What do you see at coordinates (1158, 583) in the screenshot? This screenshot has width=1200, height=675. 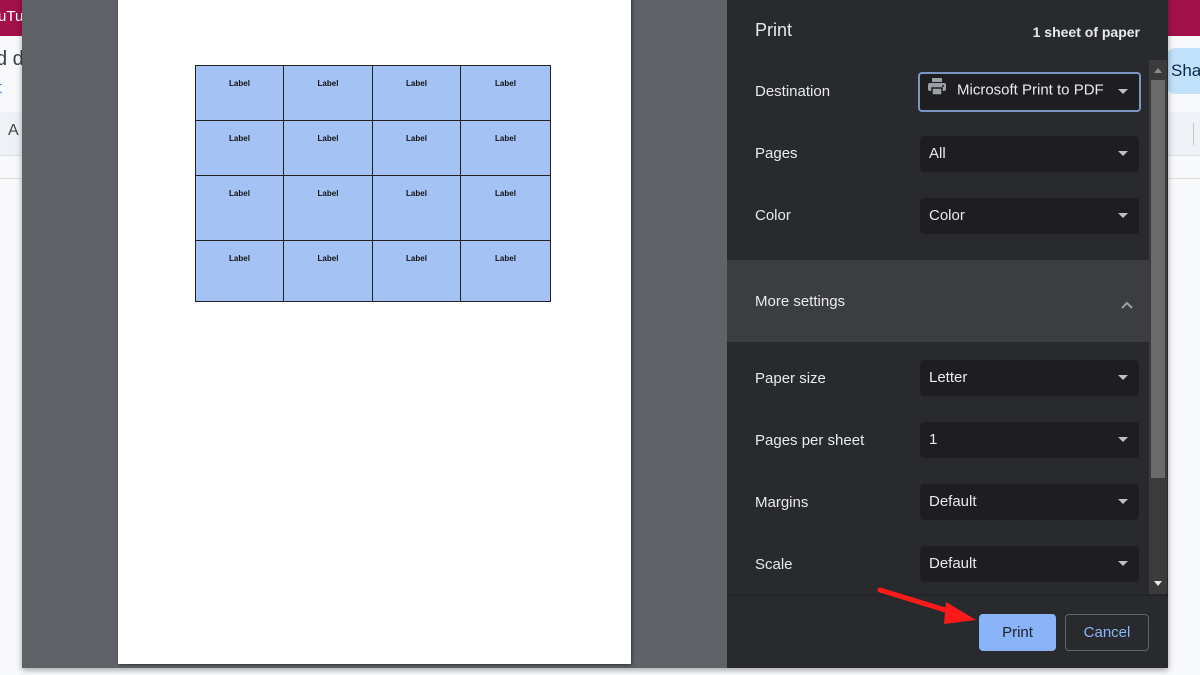 I see `scroll-down-arrow-icon` at bounding box center [1158, 583].